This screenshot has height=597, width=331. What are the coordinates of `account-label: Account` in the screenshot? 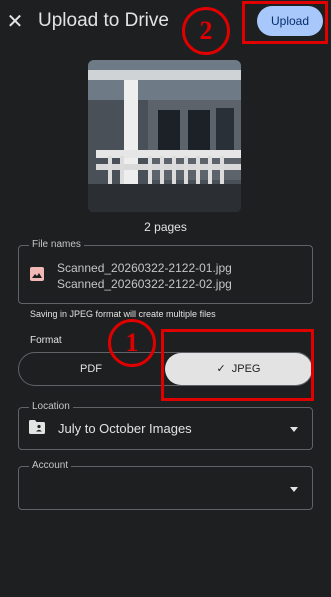 It's located at (50, 465).